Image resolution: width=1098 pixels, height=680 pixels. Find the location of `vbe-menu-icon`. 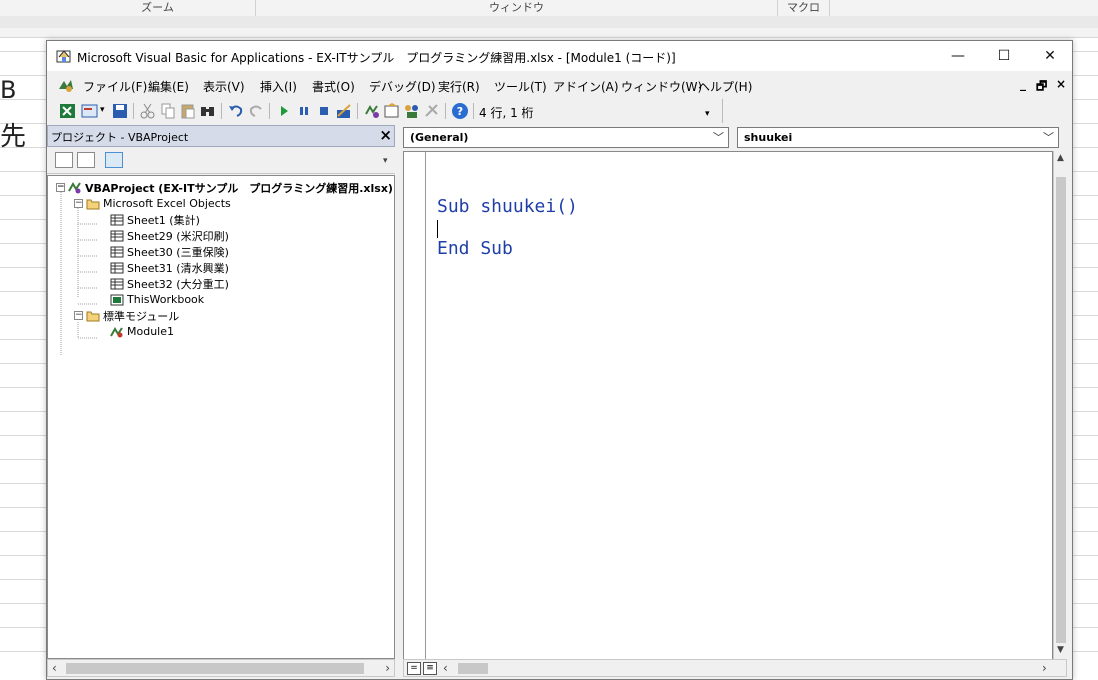

vbe-menu-icon is located at coordinates (66, 85).